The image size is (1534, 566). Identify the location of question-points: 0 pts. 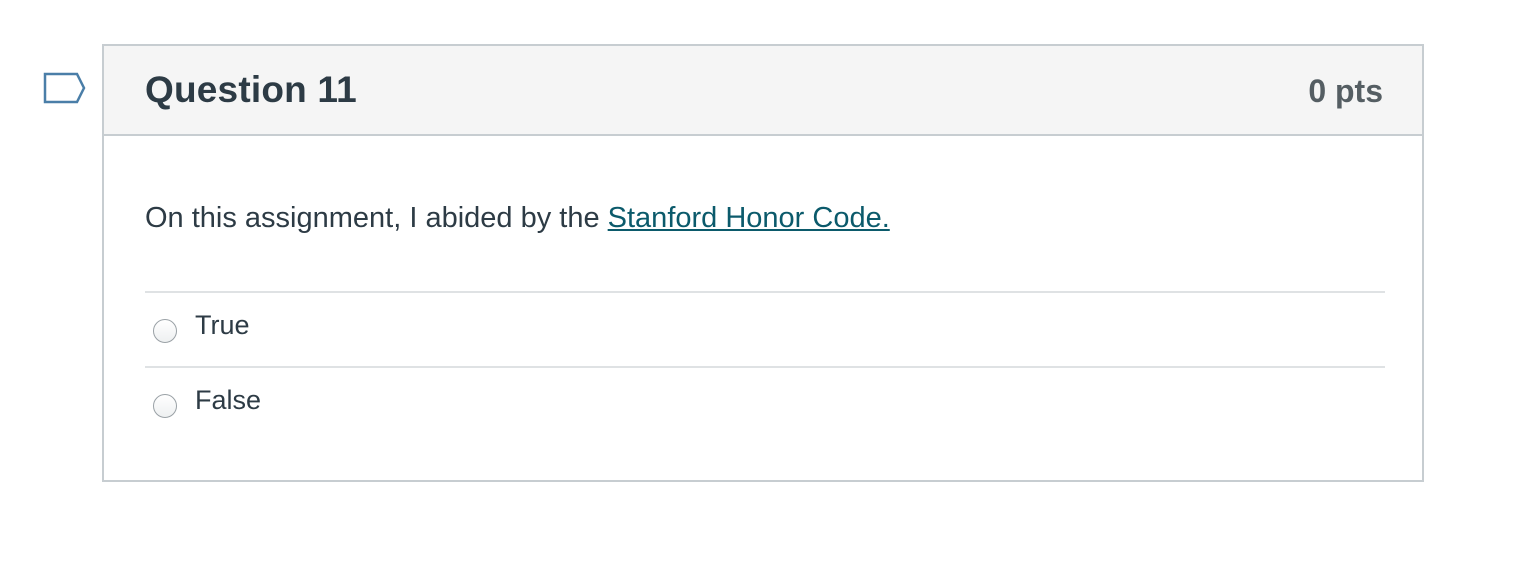
(1345, 91).